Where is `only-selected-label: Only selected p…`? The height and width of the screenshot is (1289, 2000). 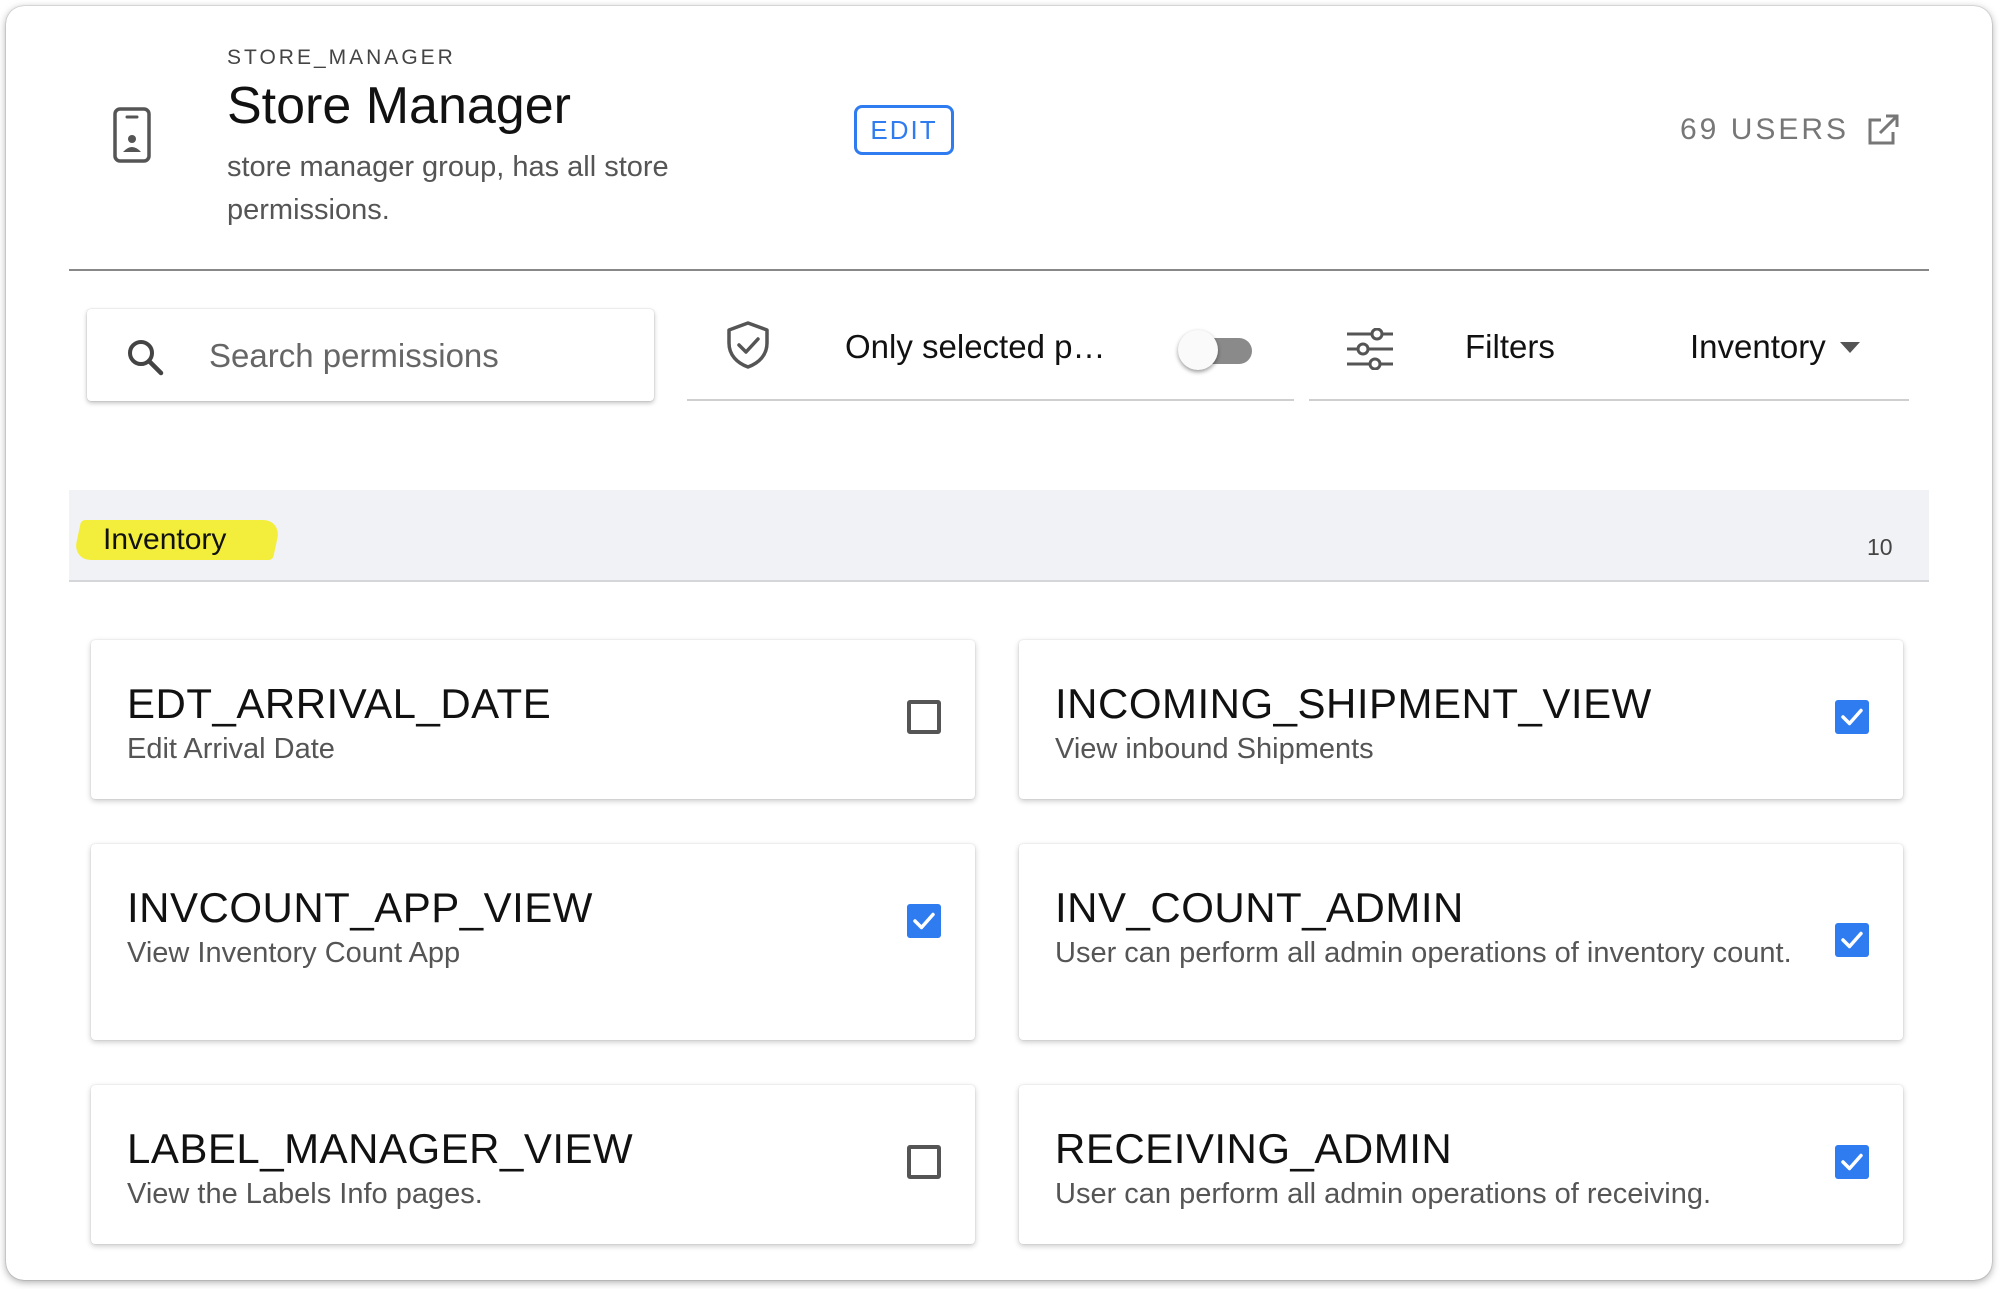 only-selected-label: Only selected p… is located at coordinates (975, 346).